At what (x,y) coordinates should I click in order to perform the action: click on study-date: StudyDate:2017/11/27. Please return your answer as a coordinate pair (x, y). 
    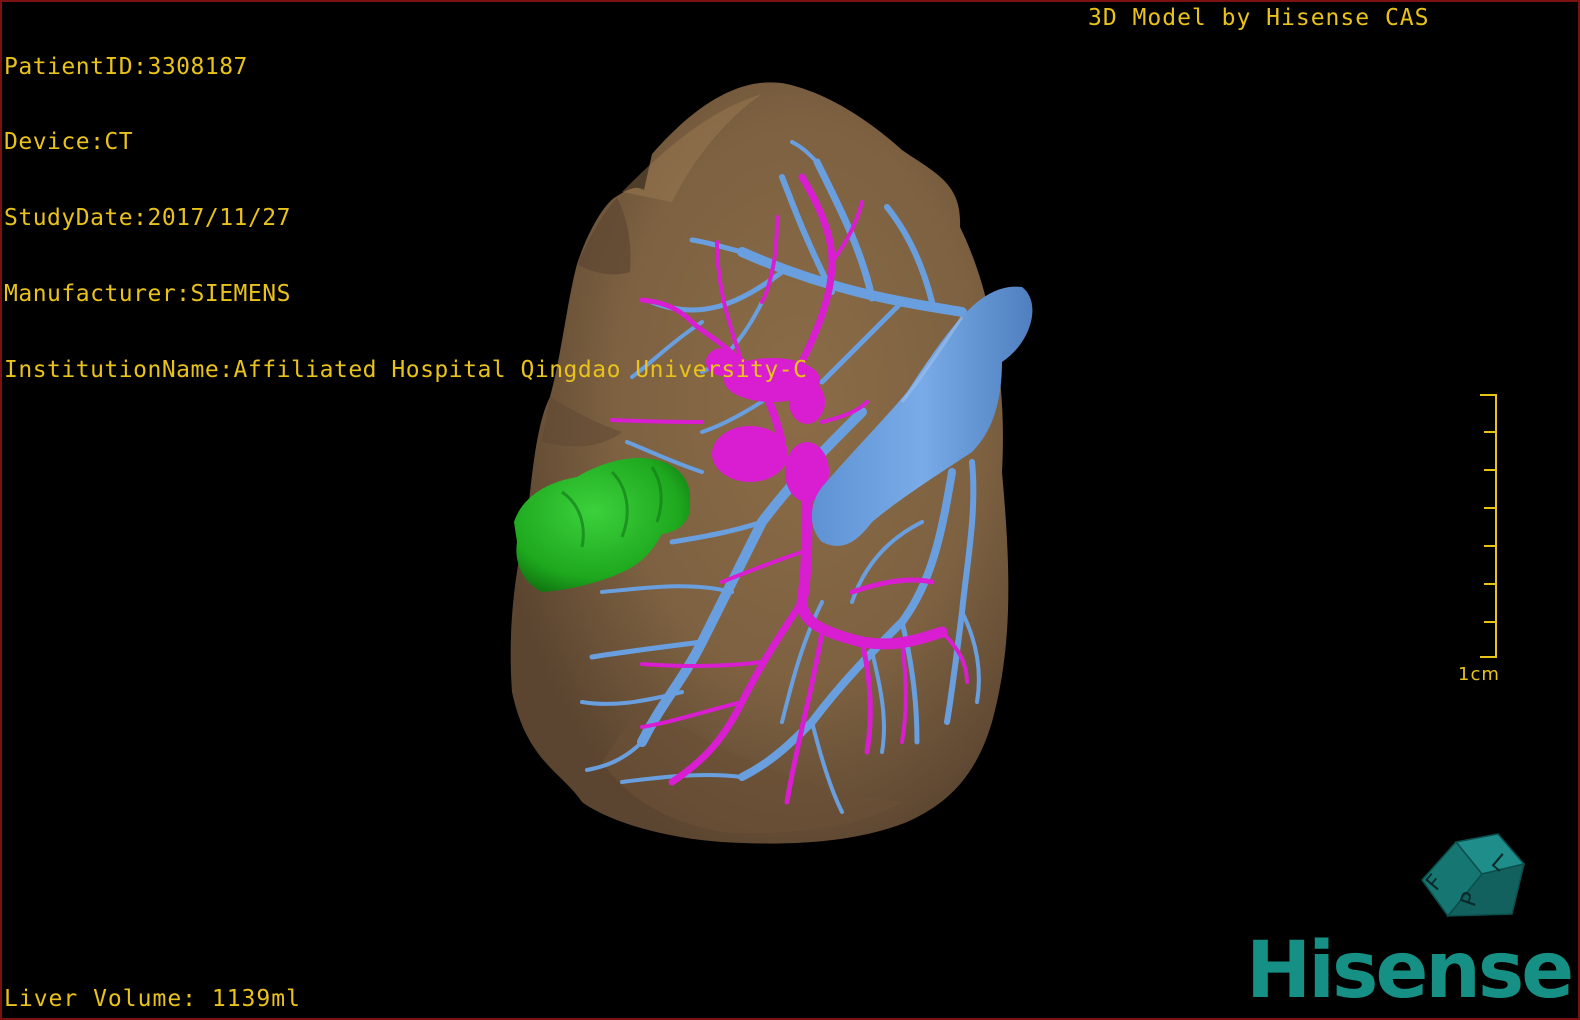
    Looking at the image, I should click on (147, 218).